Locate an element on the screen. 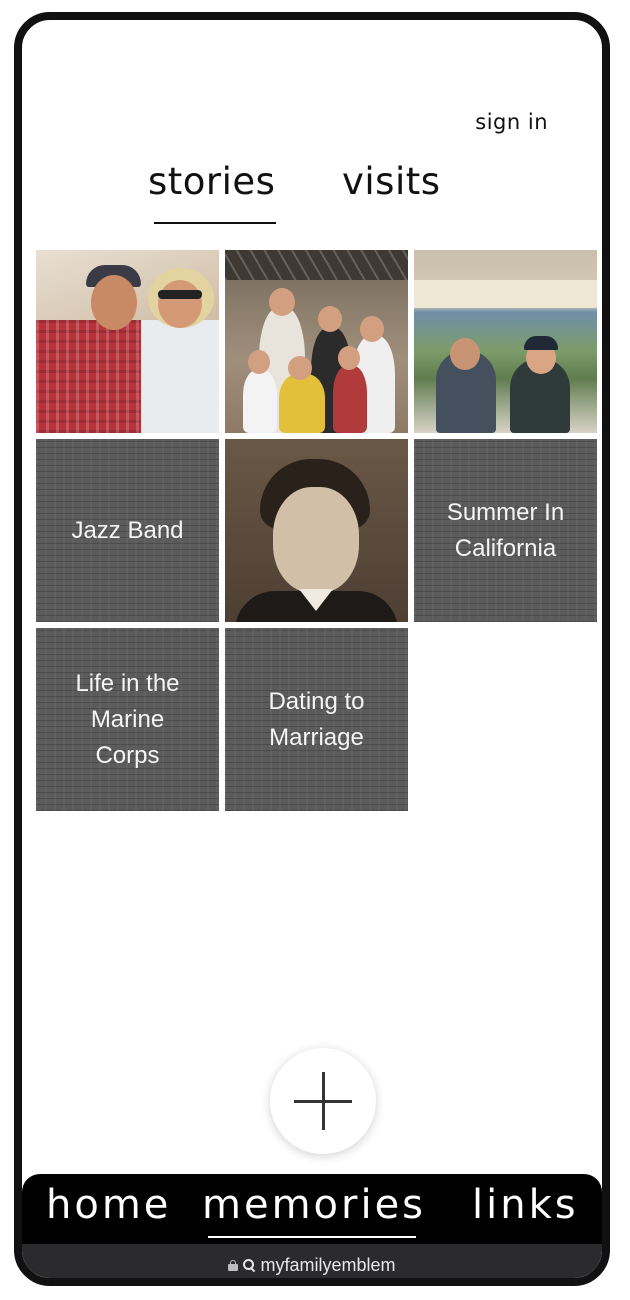 Image resolution: width=630 pixels, height=1300 pixels. tab-visits: visits is located at coordinates (391, 181).